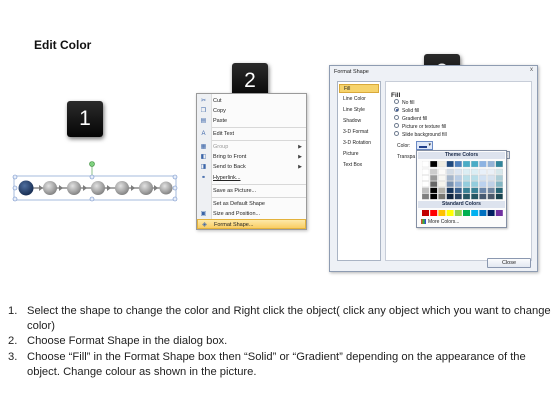 Image resolution: width=560 pixels, height=420 pixels. What do you see at coordinates (359, 132) in the screenshot?
I see `category-3d-format: 3-D Format` at bounding box center [359, 132].